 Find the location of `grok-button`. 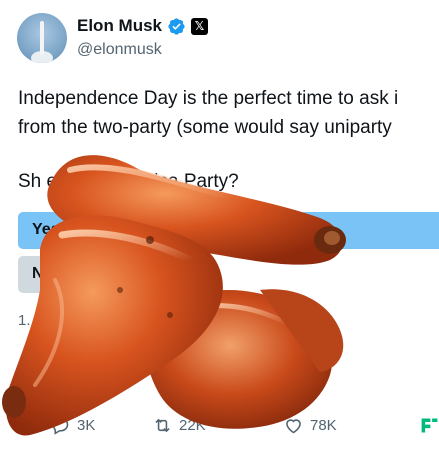

grok-button is located at coordinates (429, 425).